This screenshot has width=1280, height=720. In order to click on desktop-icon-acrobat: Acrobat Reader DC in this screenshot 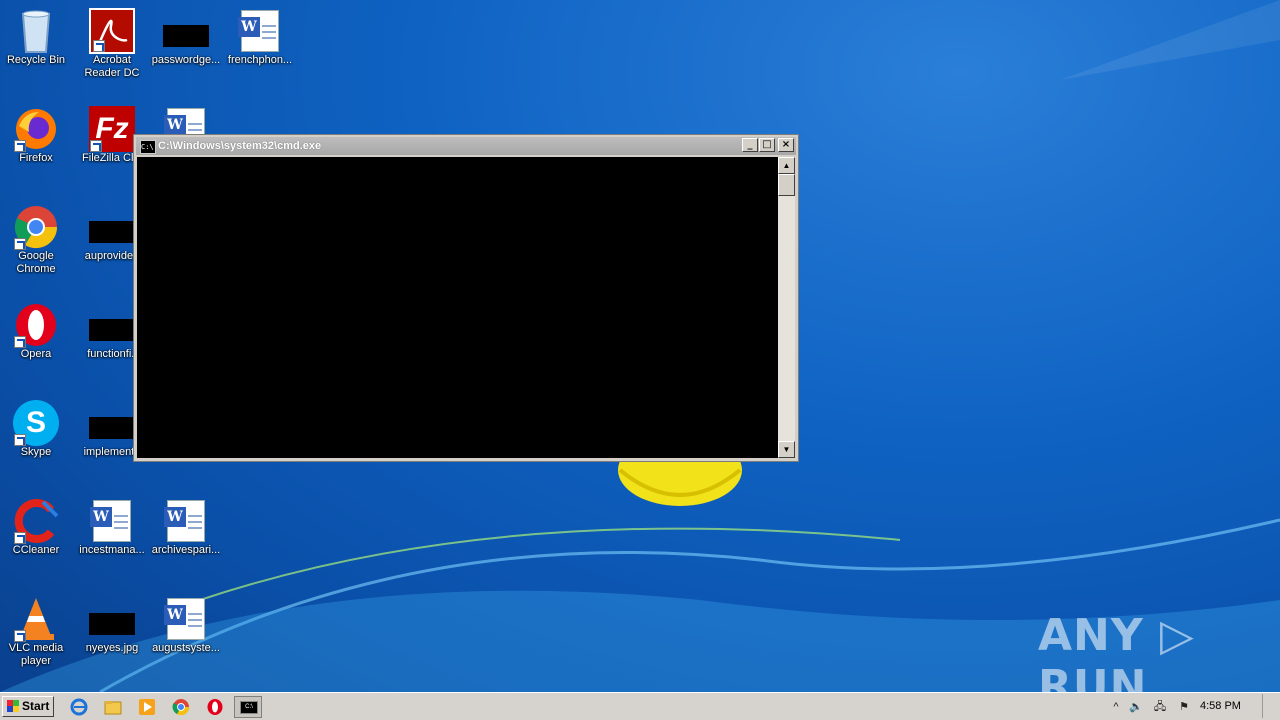, I will do `click(112, 46)`.